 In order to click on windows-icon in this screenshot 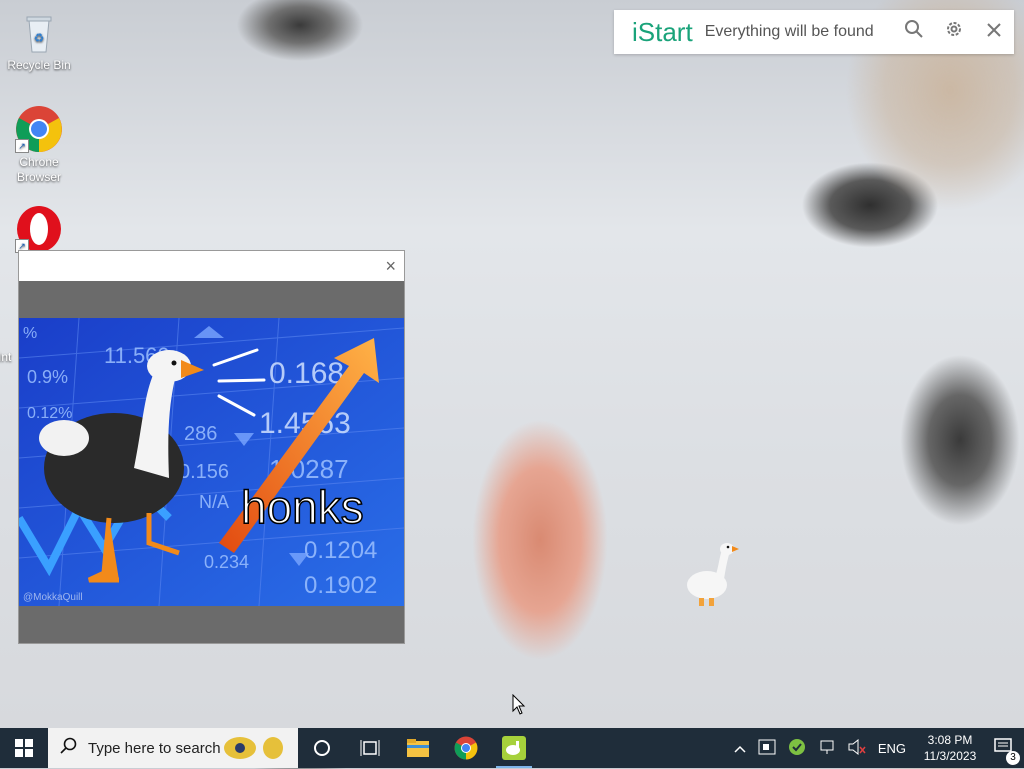, I will do `click(24, 748)`.